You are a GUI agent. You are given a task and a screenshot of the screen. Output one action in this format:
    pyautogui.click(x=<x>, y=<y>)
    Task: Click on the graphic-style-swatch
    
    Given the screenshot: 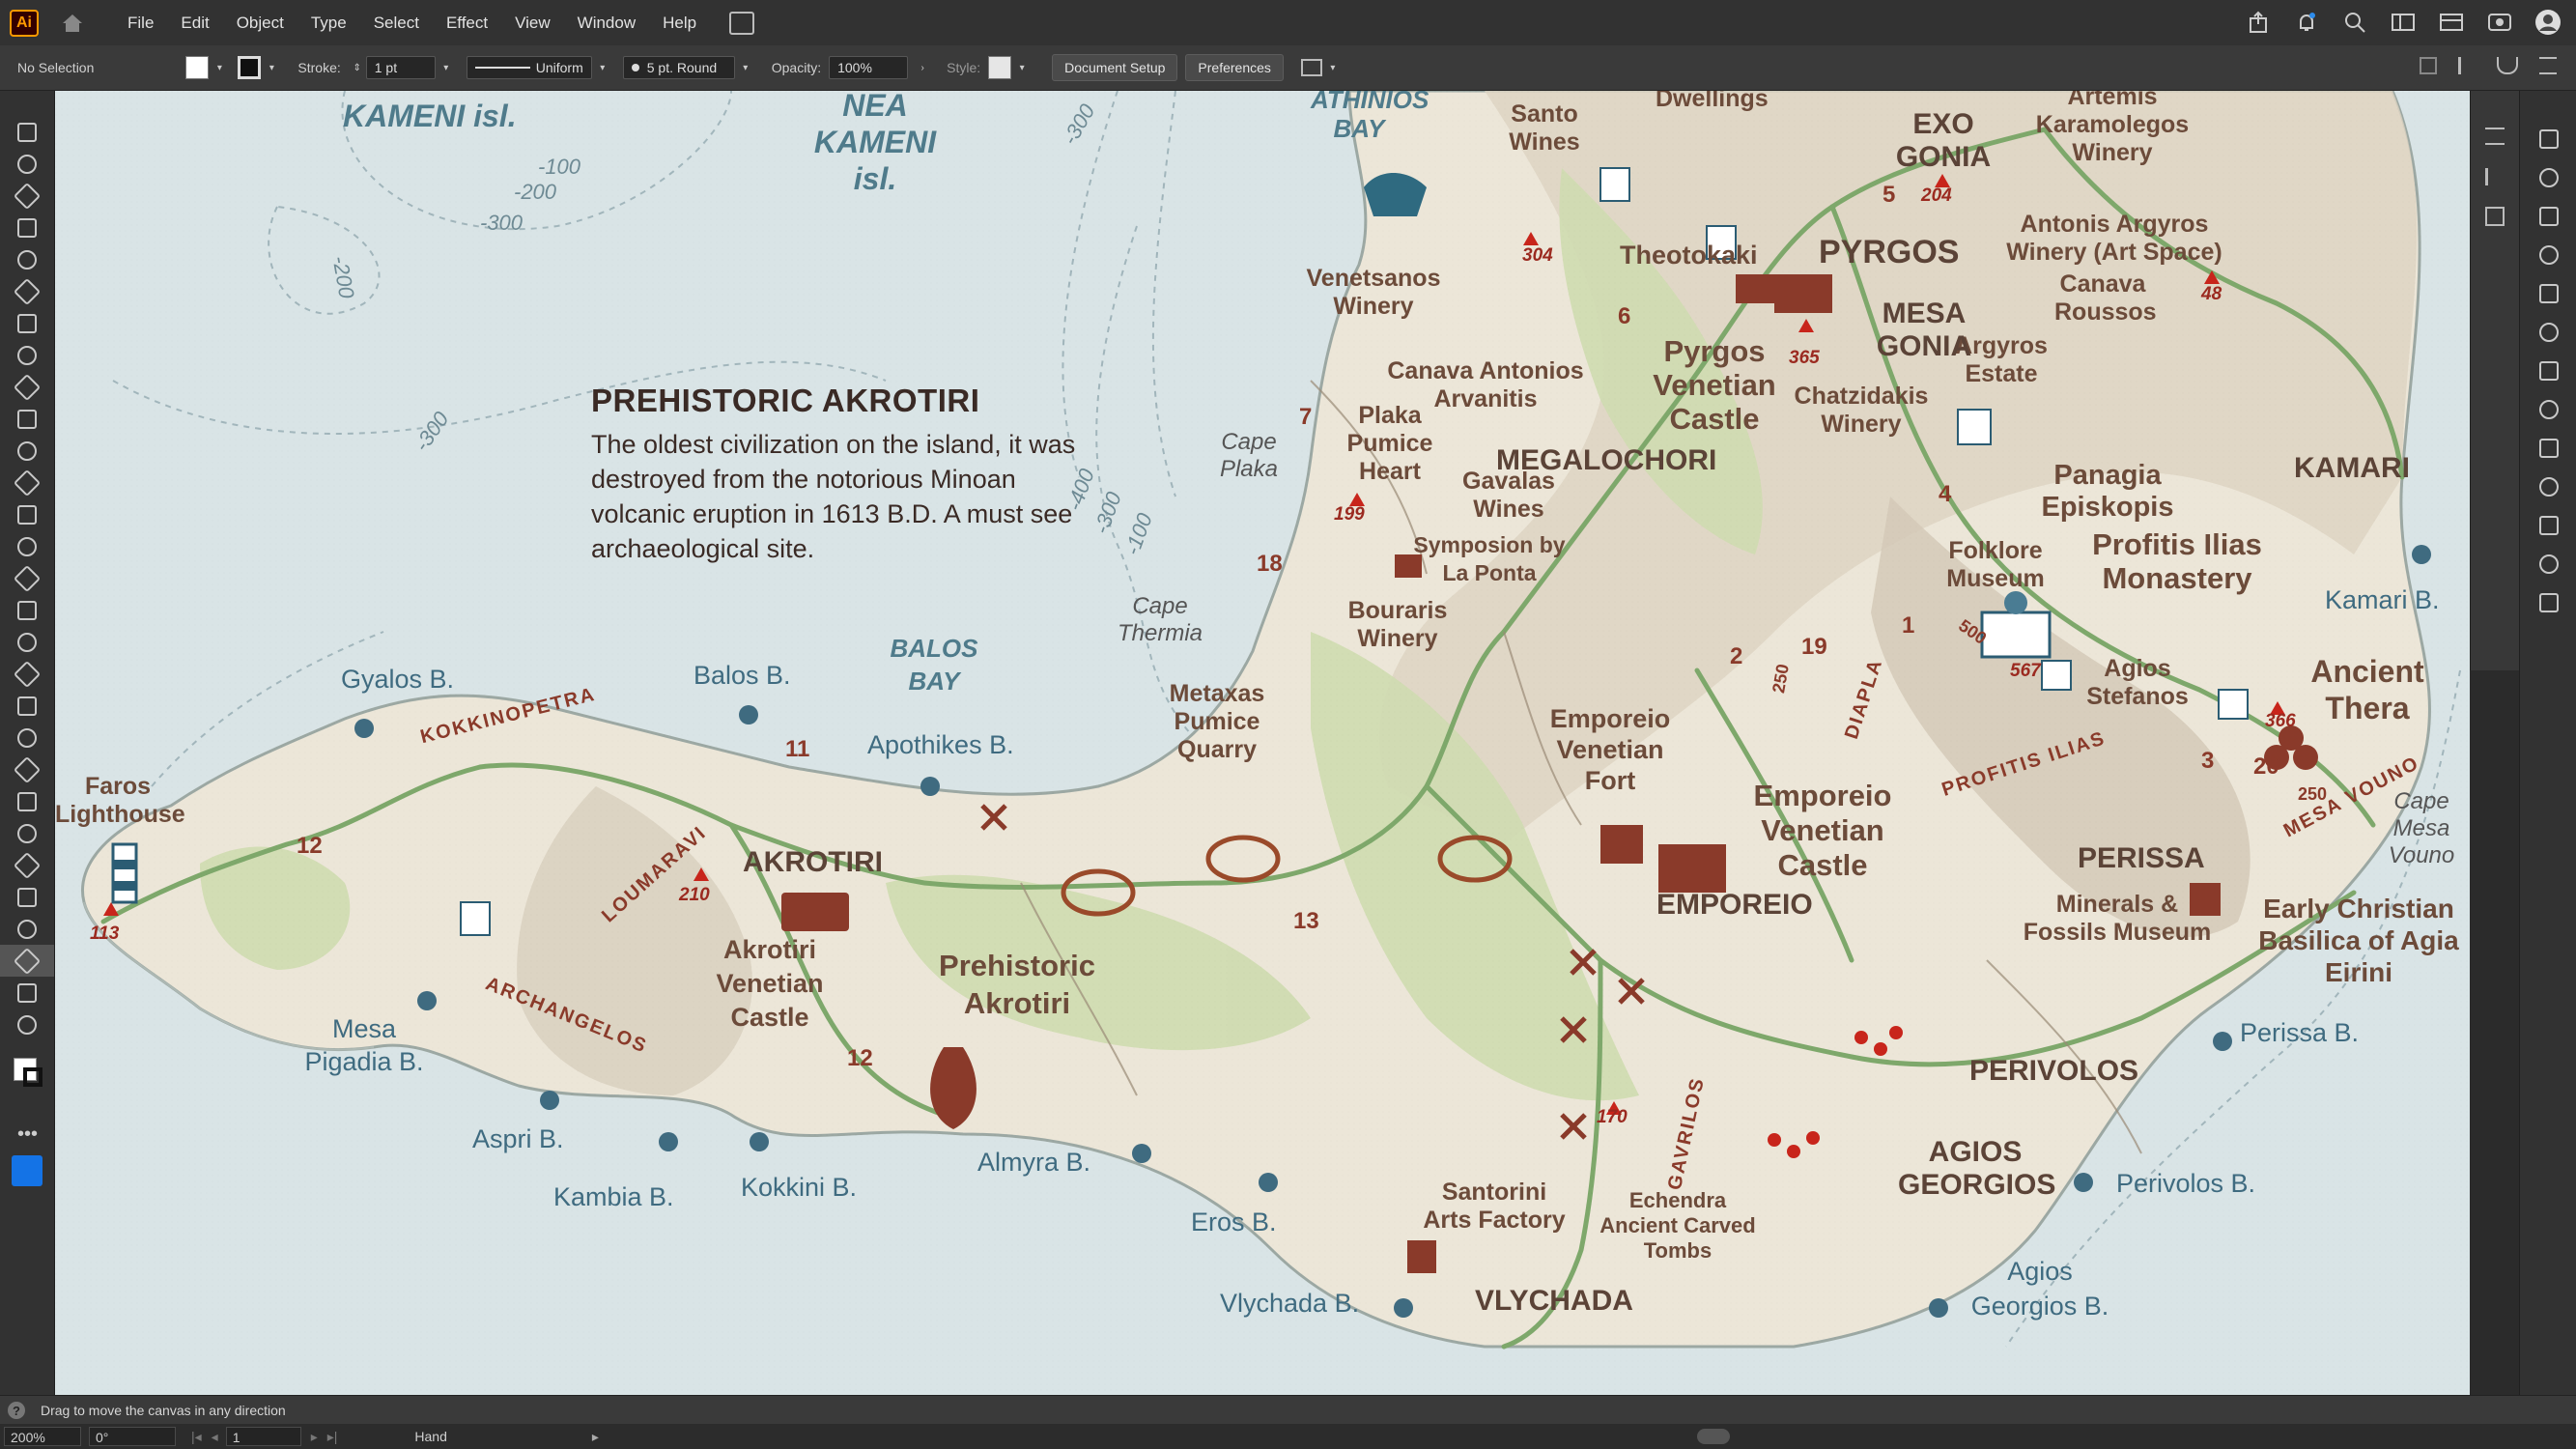 What is the action you would take?
    pyautogui.click(x=1000, y=67)
    